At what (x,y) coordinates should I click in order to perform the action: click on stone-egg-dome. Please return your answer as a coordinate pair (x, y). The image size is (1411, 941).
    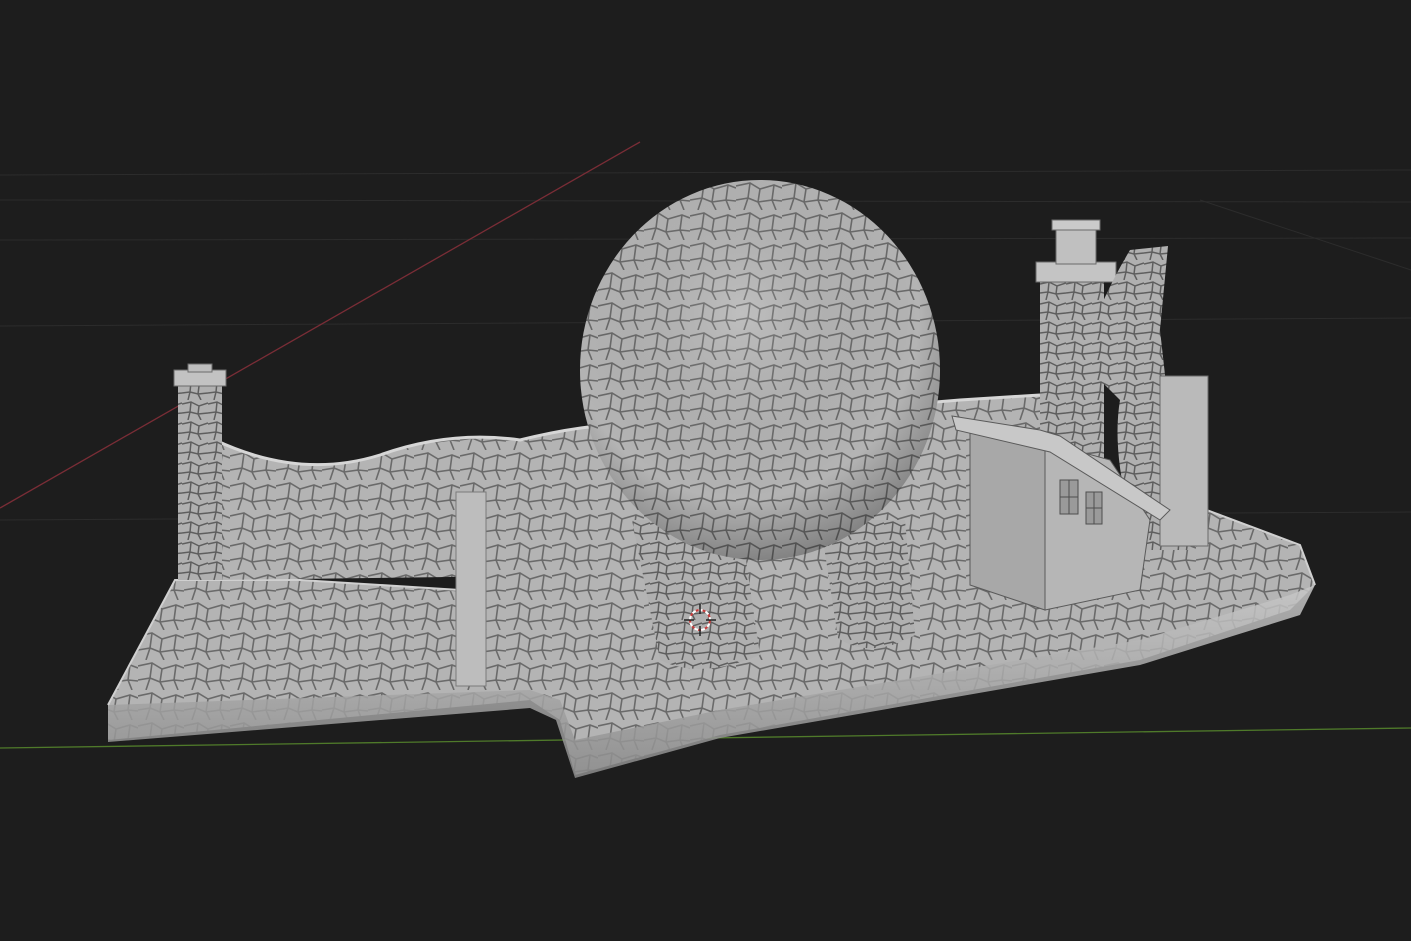
    Looking at the image, I should click on (760, 370).